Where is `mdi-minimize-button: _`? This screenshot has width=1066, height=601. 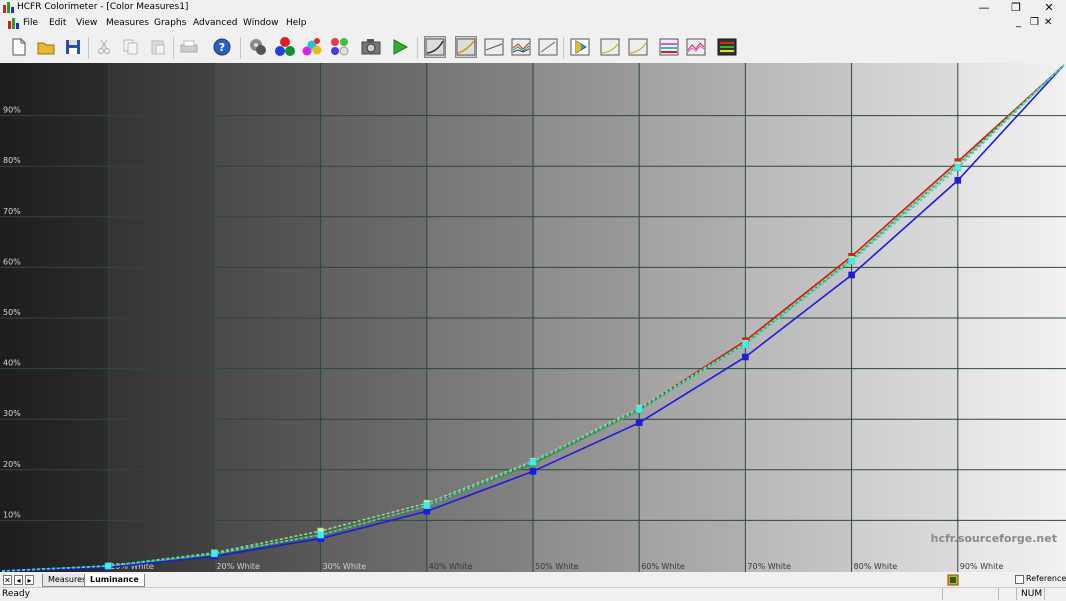
mdi-minimize-button: _ is located at coordinates (1018, 22).